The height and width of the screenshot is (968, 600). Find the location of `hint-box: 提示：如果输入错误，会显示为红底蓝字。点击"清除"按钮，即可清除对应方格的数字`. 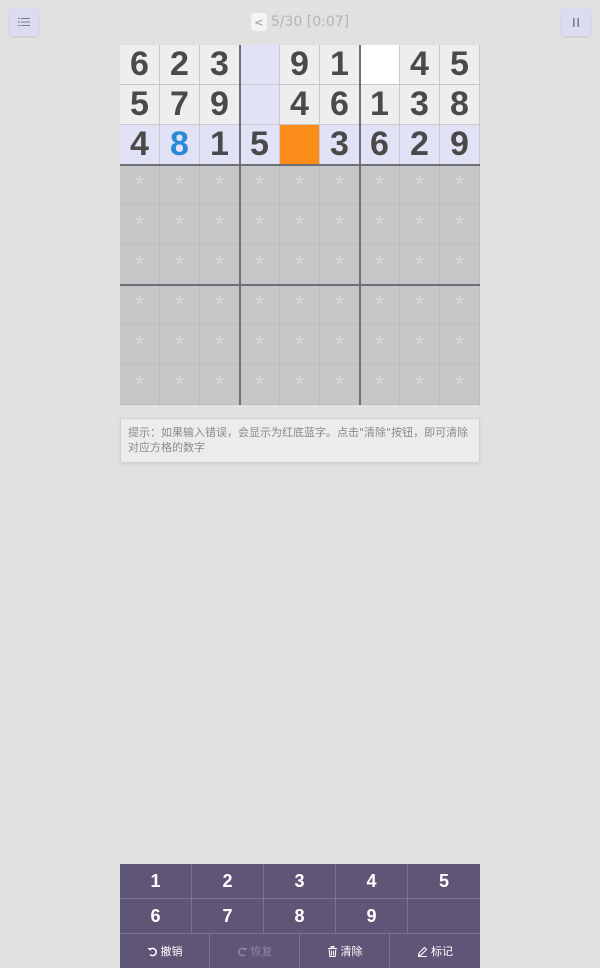

hint-box: 提示：如果输入错误，会显示为红底蓝字。点击"清除"按钮，即可清除对应方格的数字 is located at coordinates (300, 440).